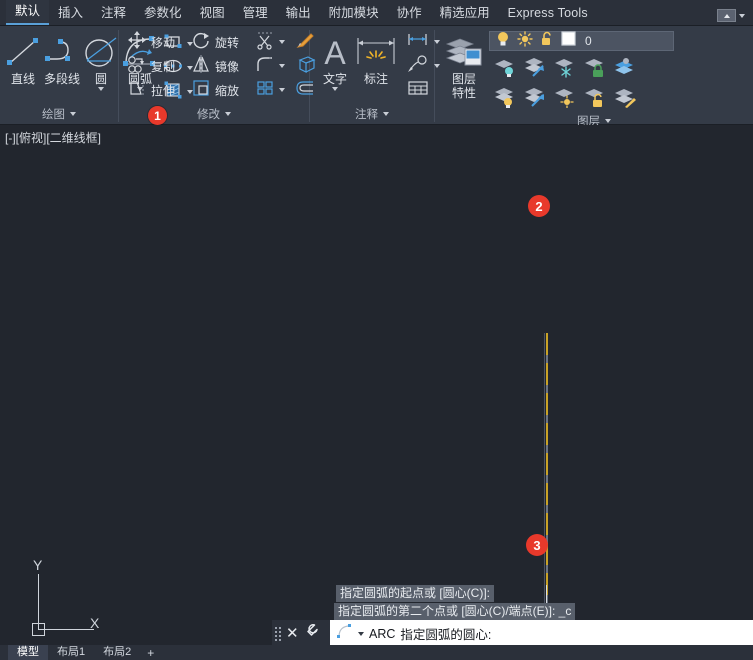 This screenshot has height=660, width=753. Describe the element at coordinates (113, 13) in the screenshot. I see `ribbon-tab-annotate: 注释` at that location.